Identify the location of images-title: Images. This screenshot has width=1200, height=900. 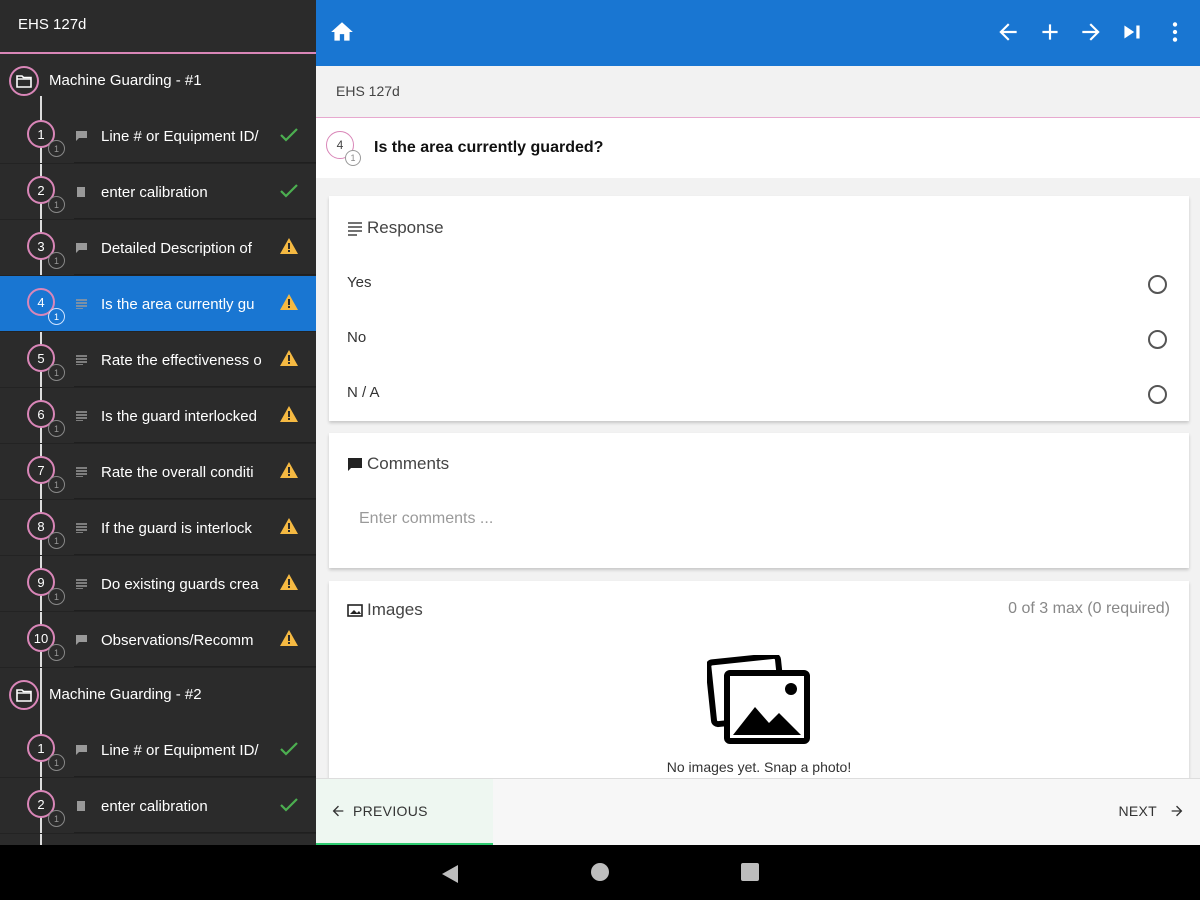
(385, 610).